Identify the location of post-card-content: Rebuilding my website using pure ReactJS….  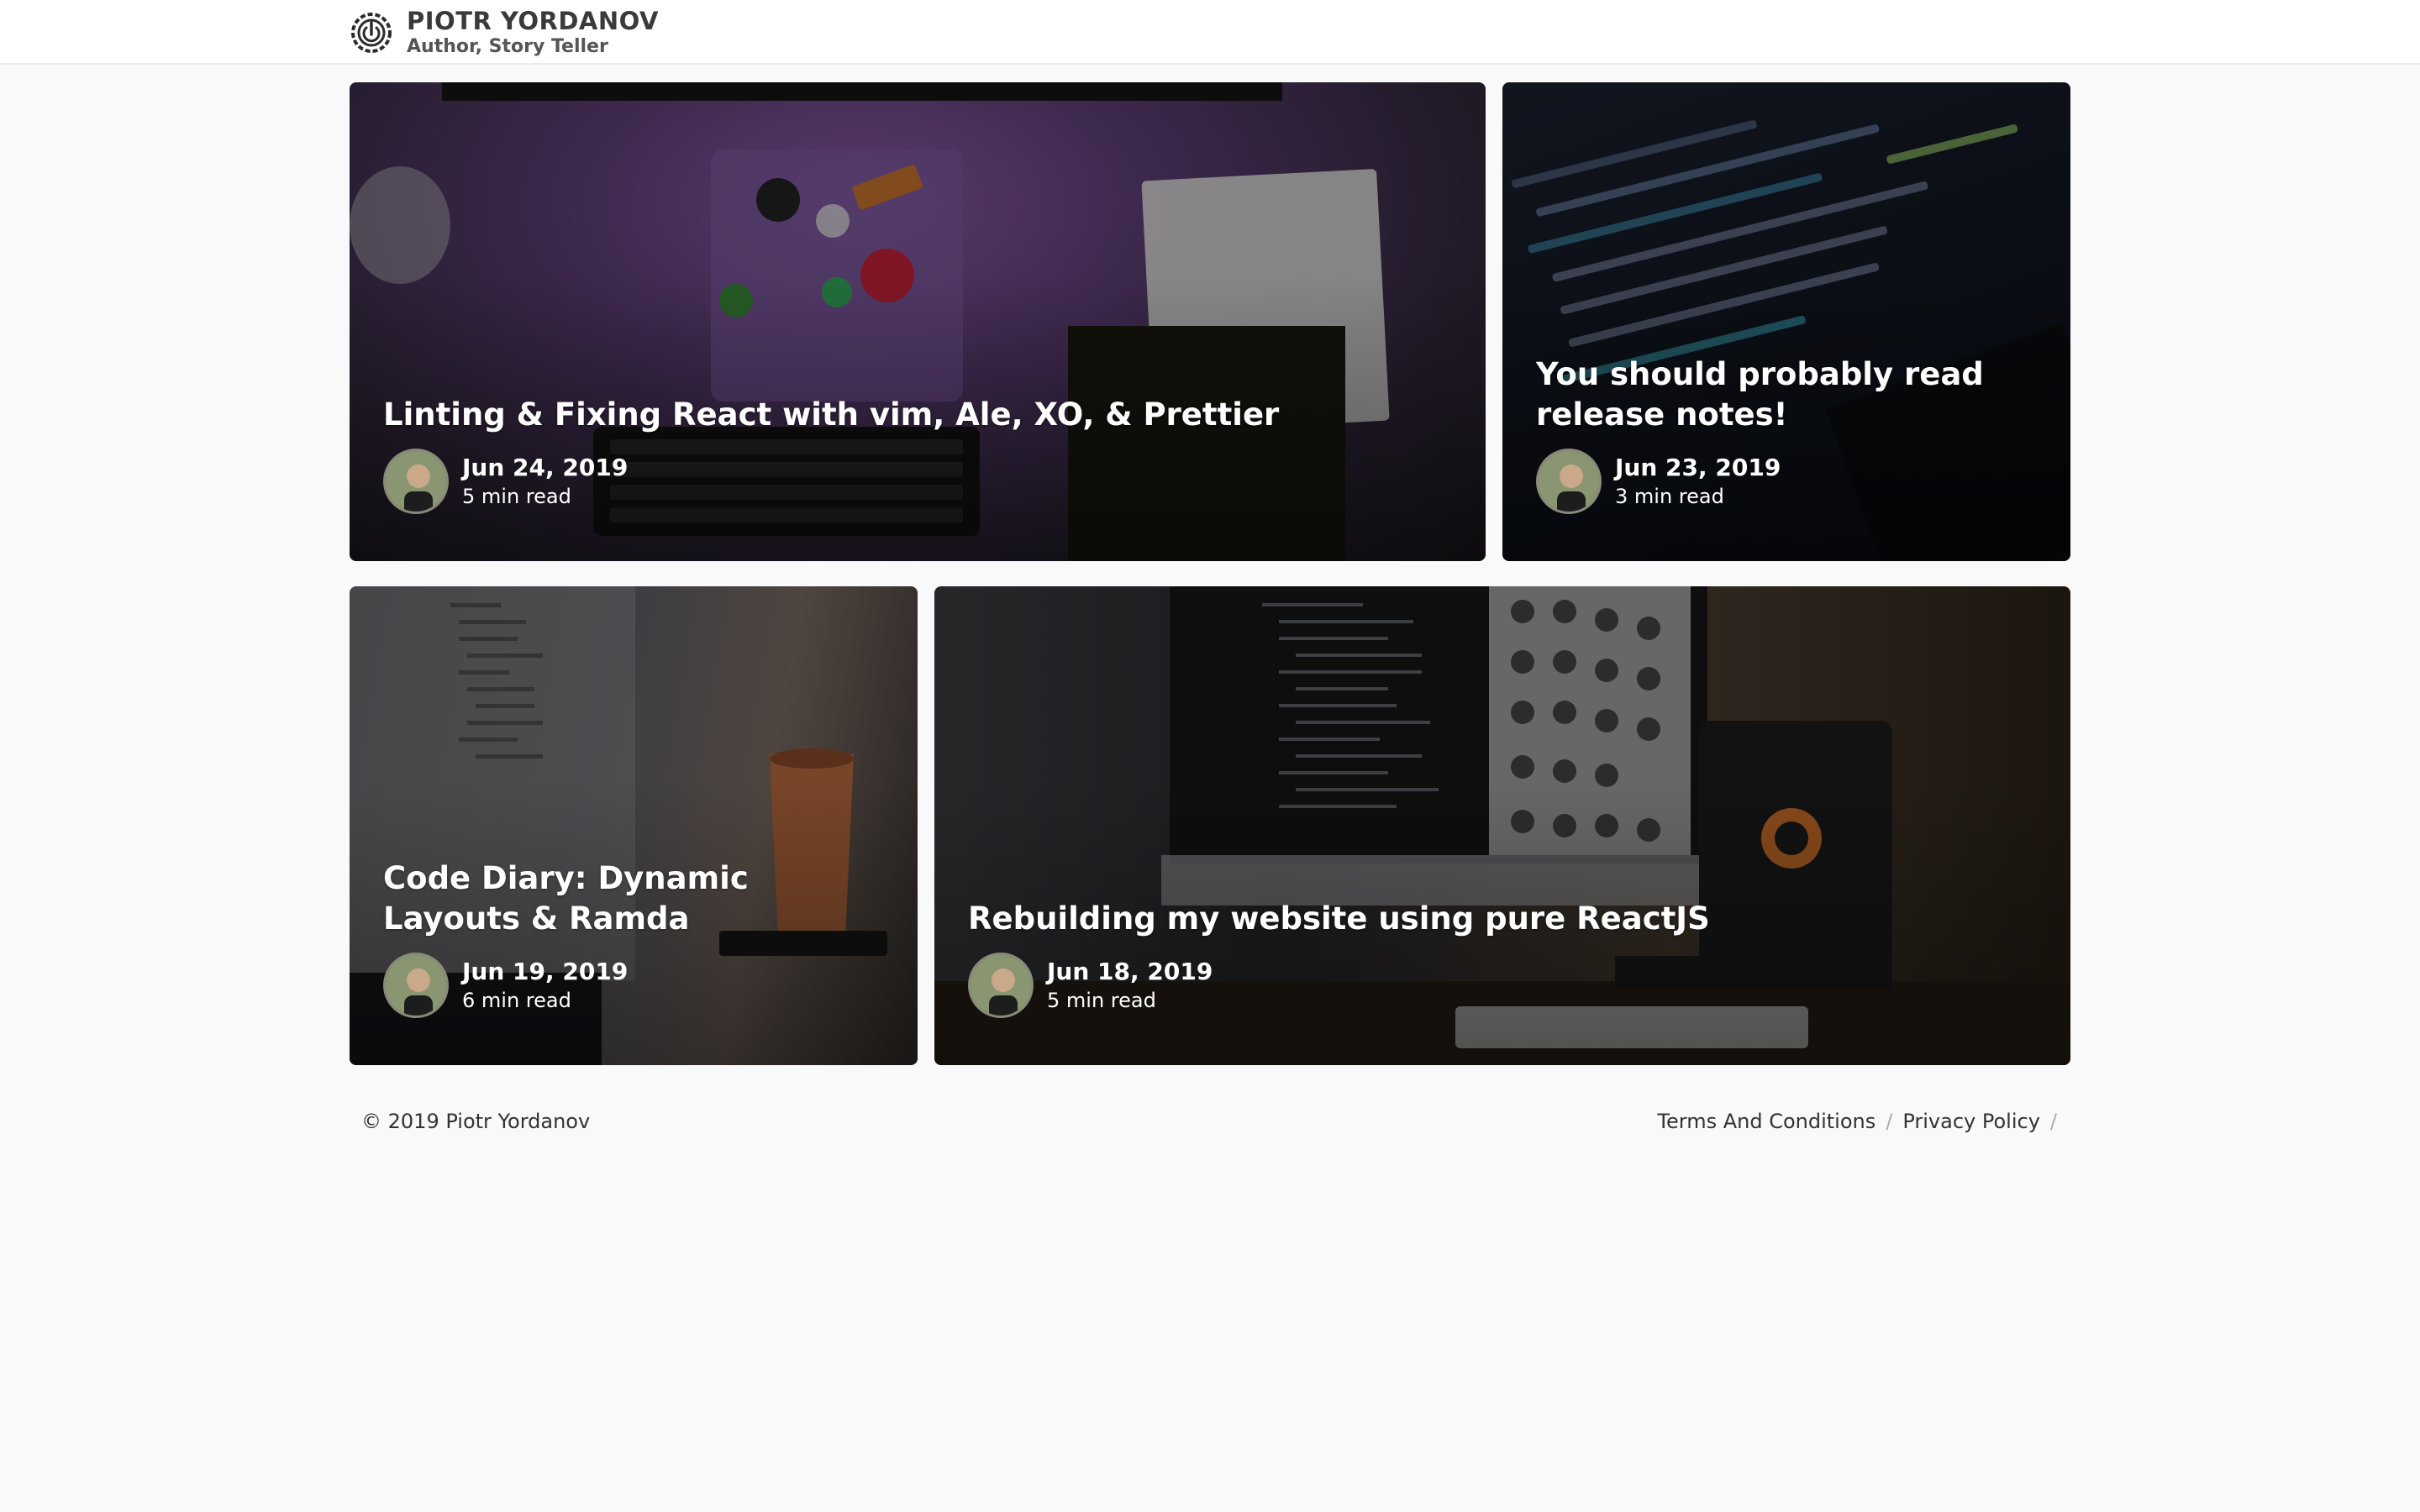
(1504, 958).